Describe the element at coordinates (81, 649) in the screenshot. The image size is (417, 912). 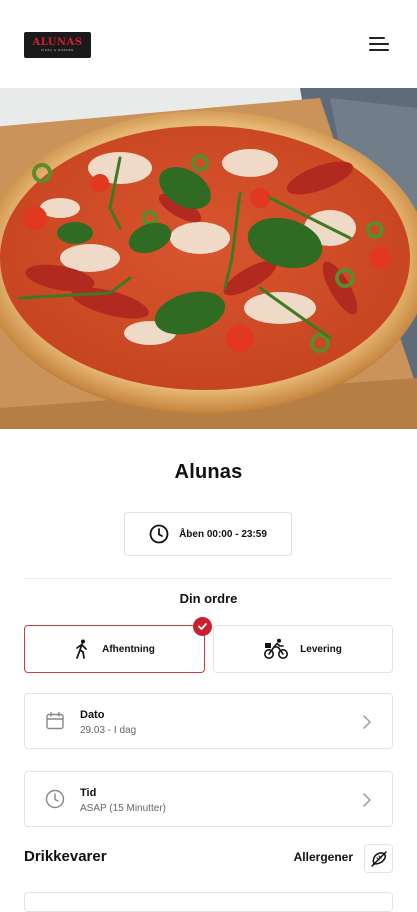
I see `walking-person-icon` at that location.